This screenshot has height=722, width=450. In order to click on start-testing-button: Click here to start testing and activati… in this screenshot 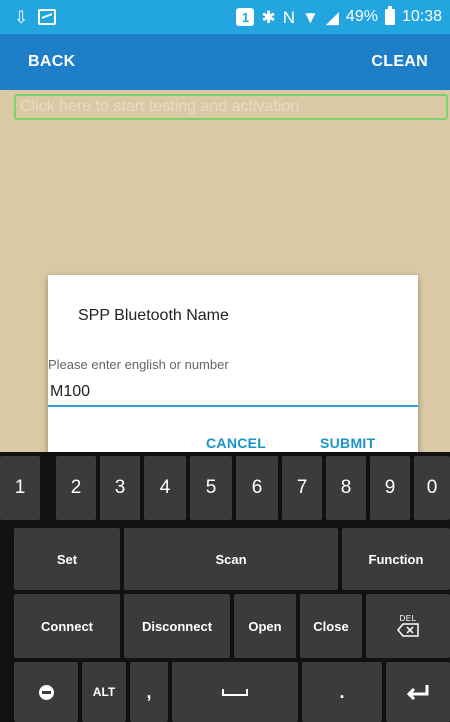, I will do `click(231, 107)`.